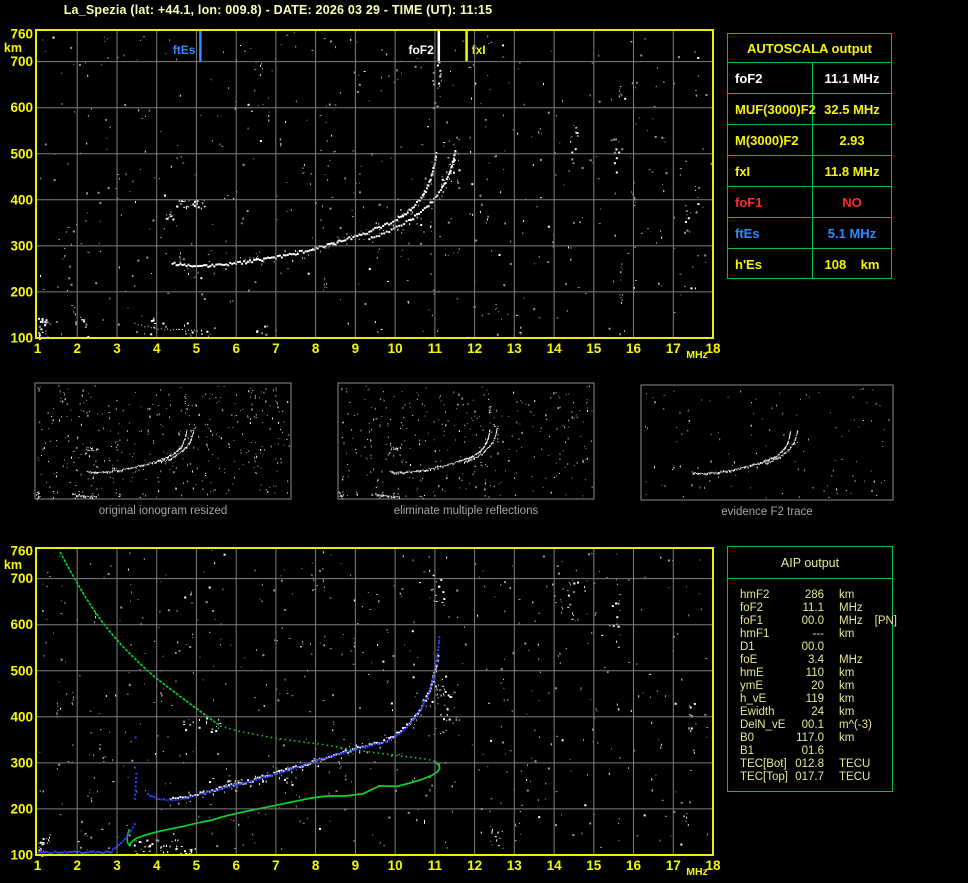 This screenshot has height=883, width=968. What do you see at coordinates (809, 777) in the screenshot?
I see `aip-value: 017.7` at bounding box center [809, 777].